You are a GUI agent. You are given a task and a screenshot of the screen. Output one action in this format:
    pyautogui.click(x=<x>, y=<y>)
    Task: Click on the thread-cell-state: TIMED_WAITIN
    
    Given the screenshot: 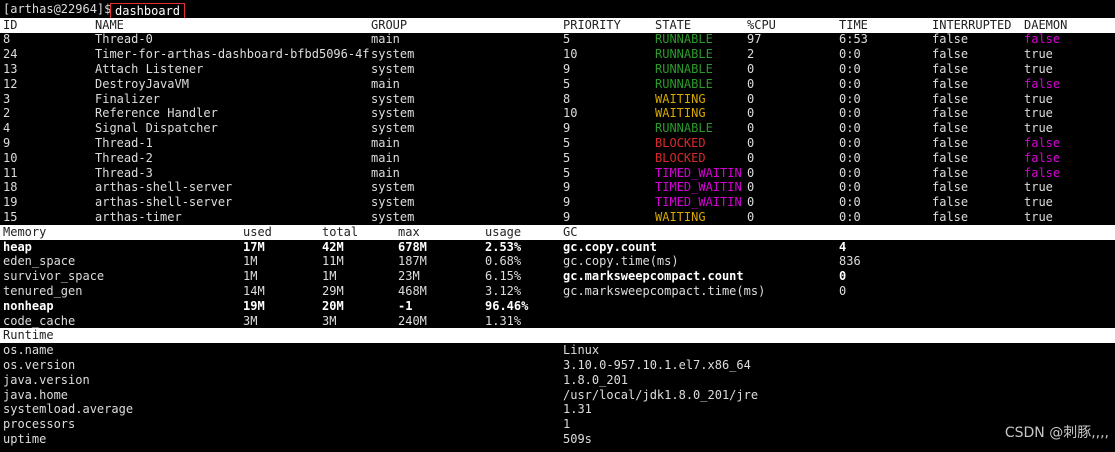 What is the action you would take?
    pyautogui.click(x=698, y=202)
    